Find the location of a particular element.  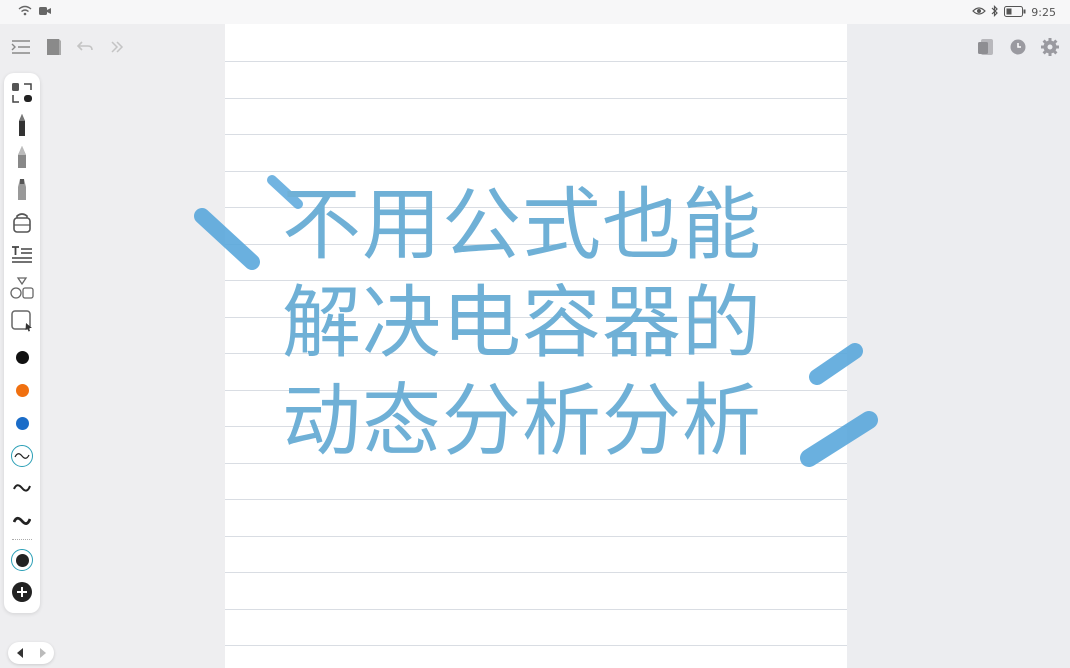

stroke-thick-option is located at coordinates (22, 521).